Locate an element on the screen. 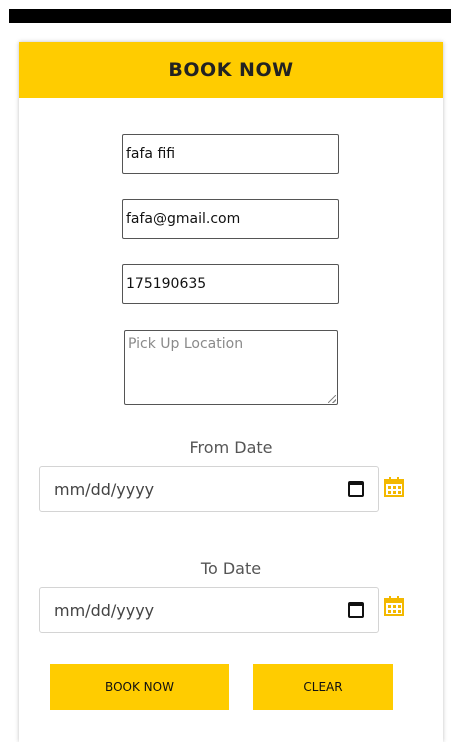 Image resolution: width=451 pixels, height=742 pixels. from-date-placeholder: mm/dd/yyyy is located at coordinates (104, 489).